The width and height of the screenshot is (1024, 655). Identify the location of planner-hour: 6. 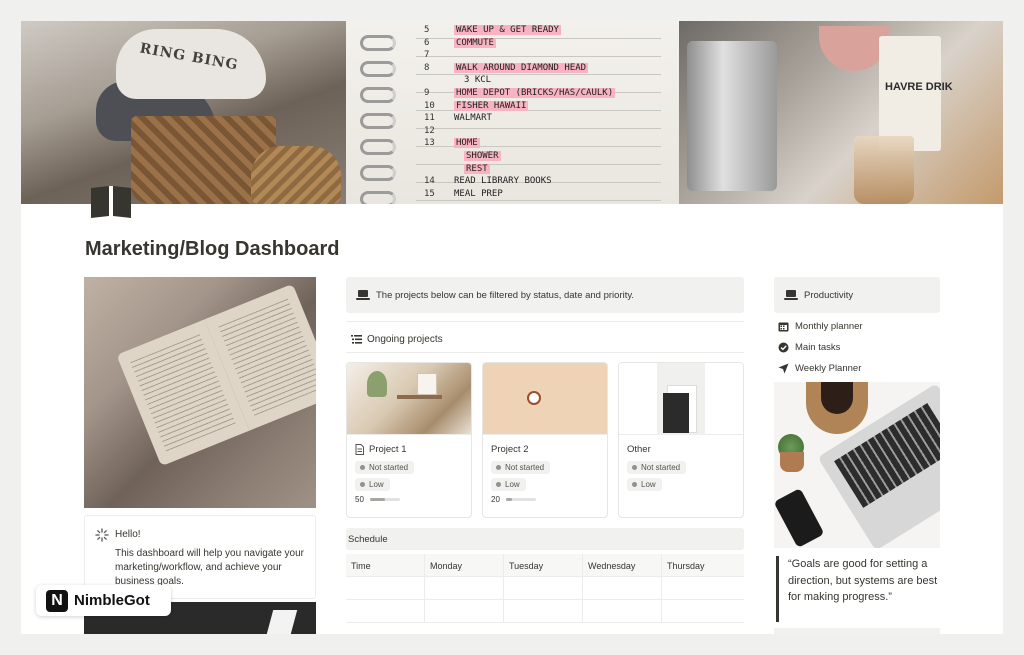
(427, 42).